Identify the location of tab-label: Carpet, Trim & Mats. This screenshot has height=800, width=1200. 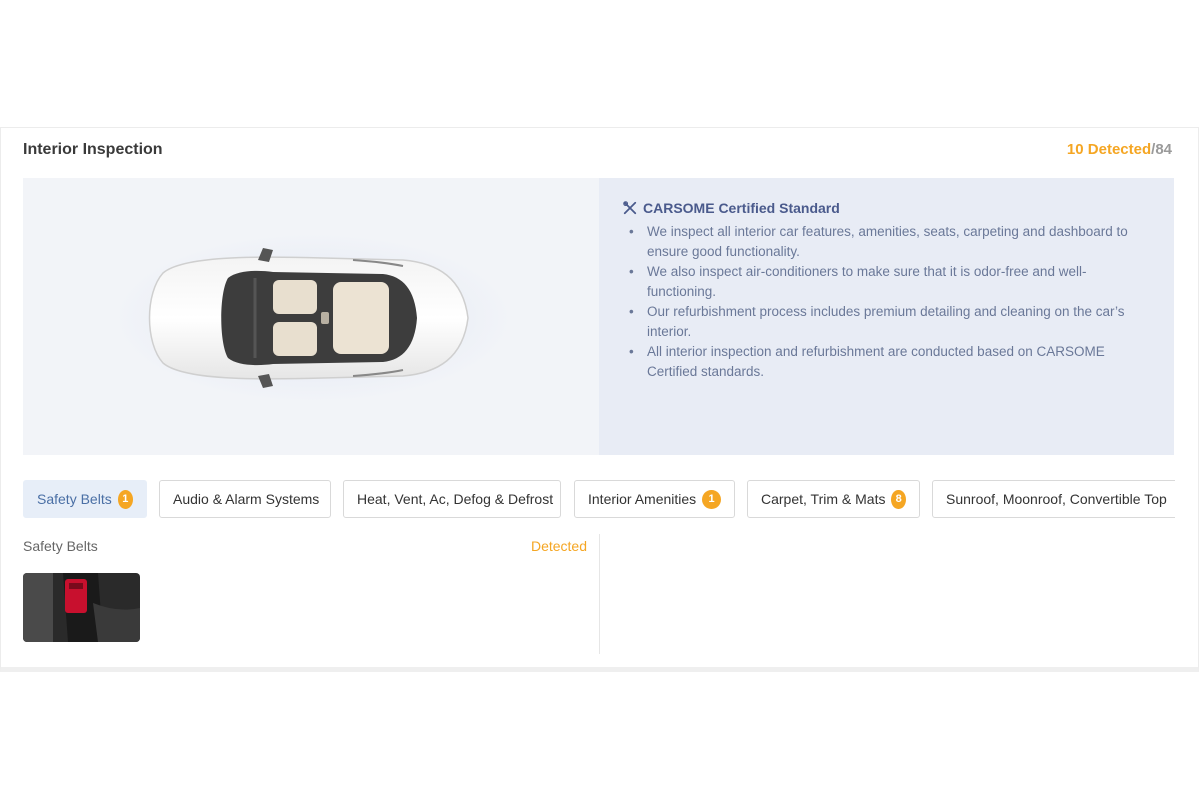
(823, 499).